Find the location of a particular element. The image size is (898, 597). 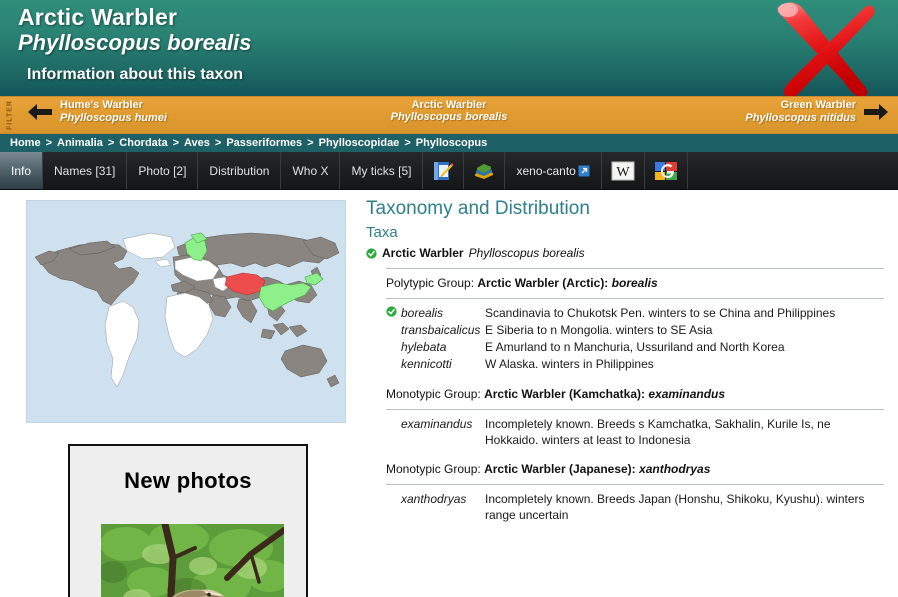

filter-tab: FILTER is located at coordinates (10, 115).